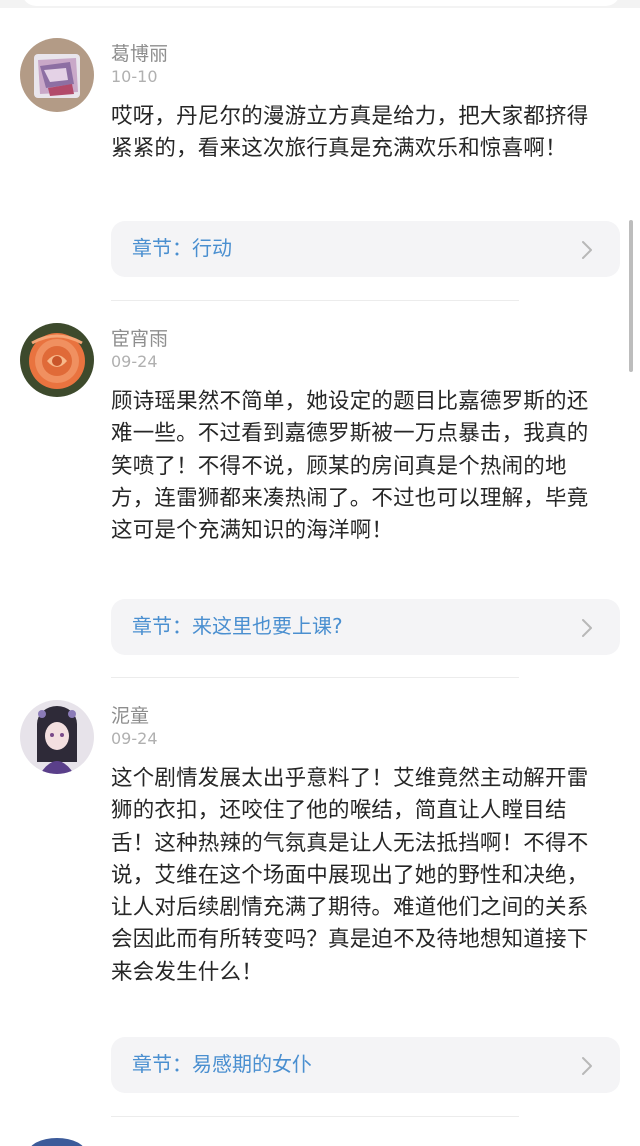 The width and height of the screenshot is (640, 1146). Describe the element at coordinates (130, 716) in the screenshot. I see `user-name: 泥童` at that location.